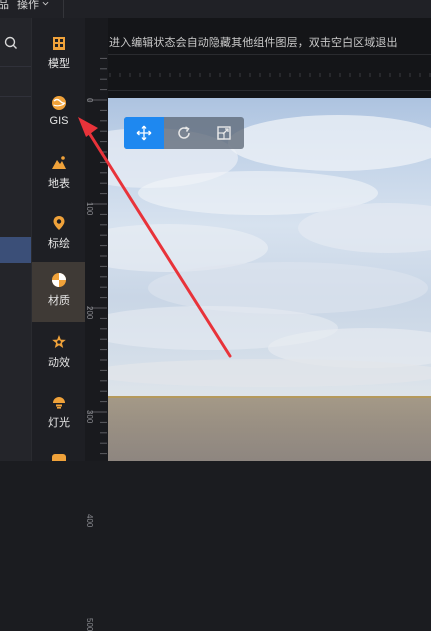 This screenshot has height=631, width=431. I want to click on search-icon, so click(11, 43).